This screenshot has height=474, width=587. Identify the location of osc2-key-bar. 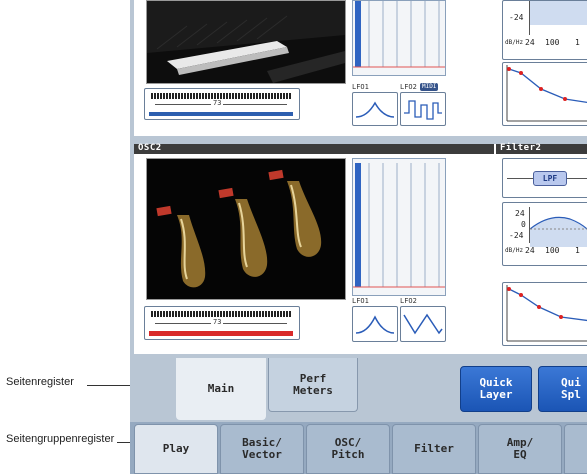
(221, 333).